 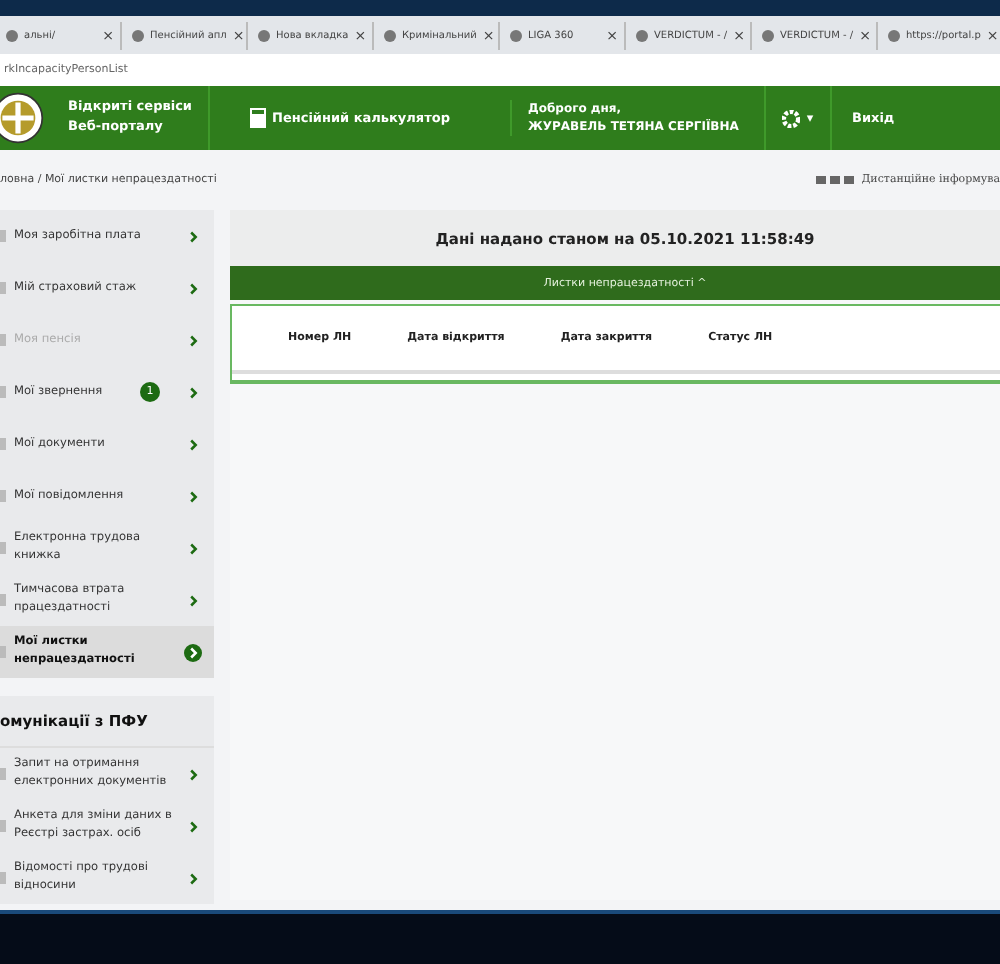 I want to click on emblem-logo-icon, so click(x=22, y=118).